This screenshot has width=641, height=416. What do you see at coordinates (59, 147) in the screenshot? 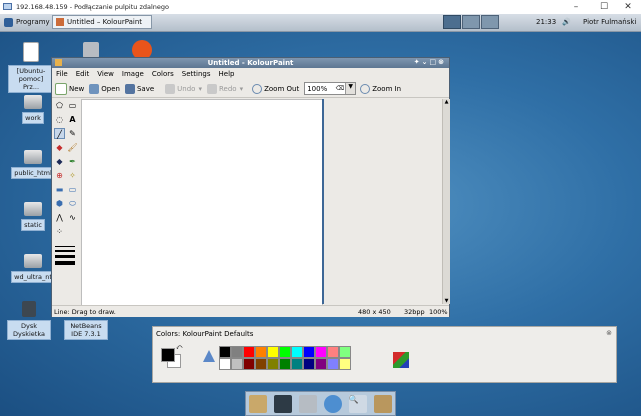
I see `eraser-icon: ◆` at bounding box center [59, 147].